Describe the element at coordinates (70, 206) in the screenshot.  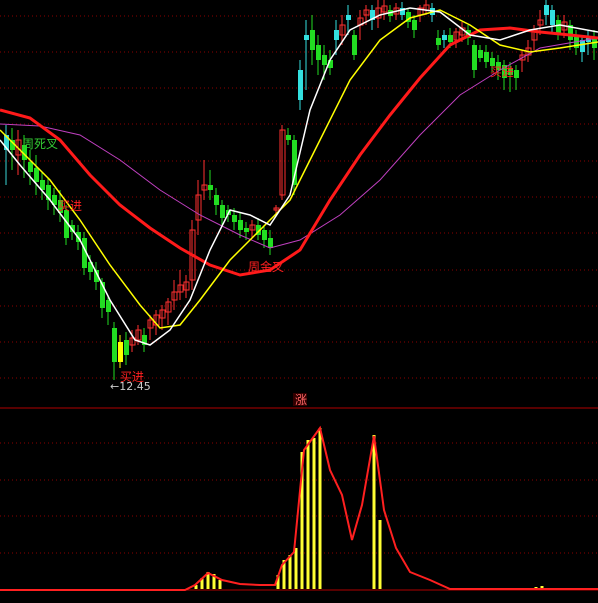
I see `buy-label-1: 买进` at that location.